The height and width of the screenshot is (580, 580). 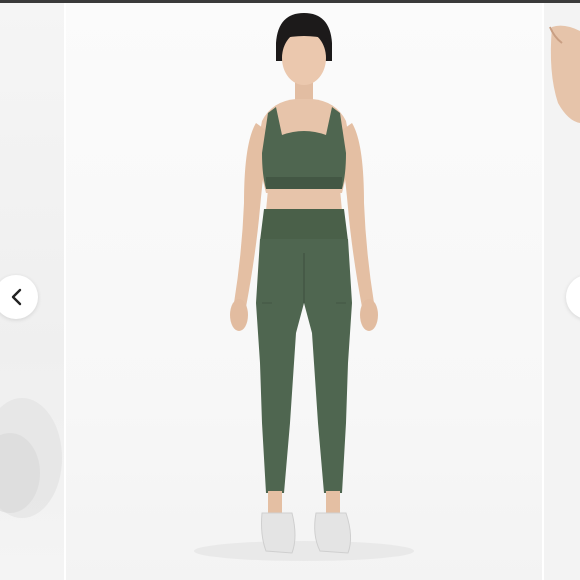 What do you see at coordinates (278, 533) in the screenshot?
I see `left-sneaker` at bounding box center [278, 533].